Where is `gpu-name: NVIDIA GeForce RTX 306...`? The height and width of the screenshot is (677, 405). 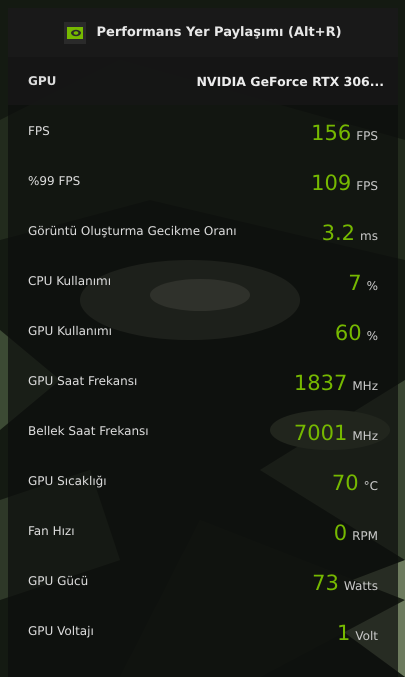
gpu-name: NVIDIA GeForce RTX 306... is located at coordinates (290, 81).